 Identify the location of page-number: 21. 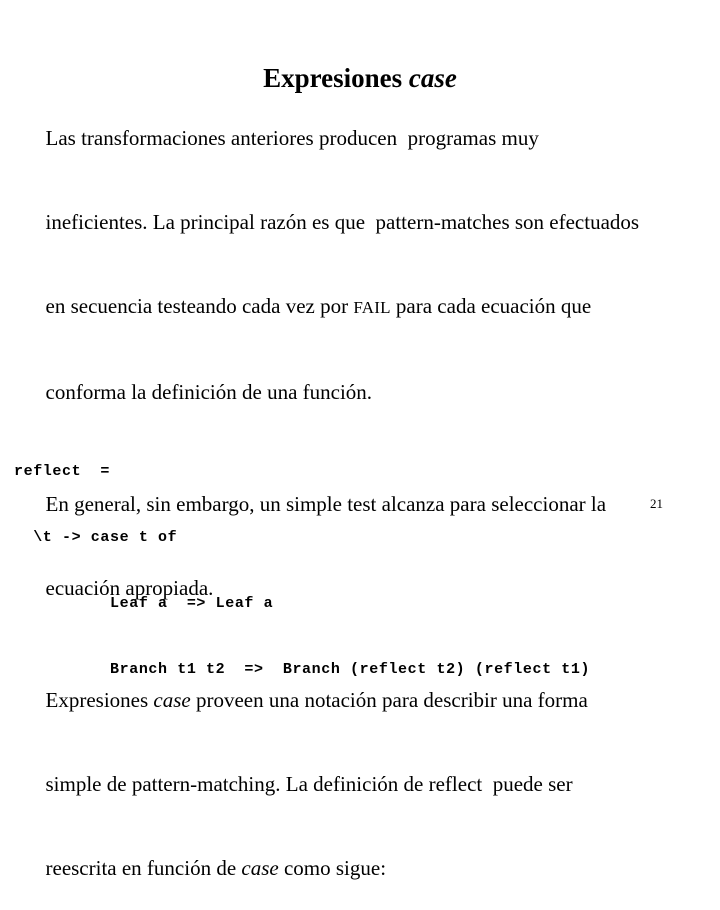
(656, 503).